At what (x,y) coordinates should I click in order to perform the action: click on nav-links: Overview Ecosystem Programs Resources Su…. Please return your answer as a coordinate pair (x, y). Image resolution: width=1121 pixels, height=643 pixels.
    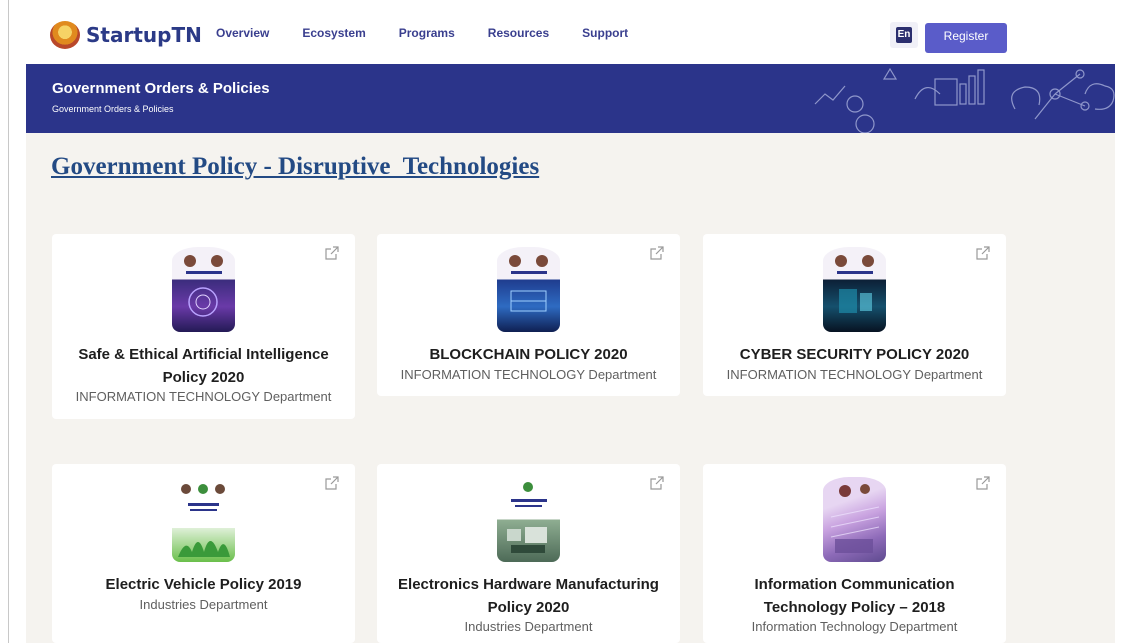
    Looking at the image, I should click on (438, 33).